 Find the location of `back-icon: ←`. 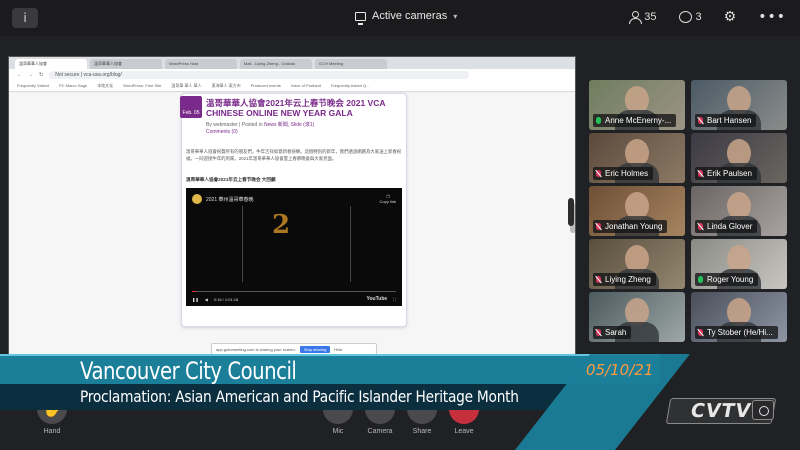

back-icon: ← is located at coordinates (19, 75).